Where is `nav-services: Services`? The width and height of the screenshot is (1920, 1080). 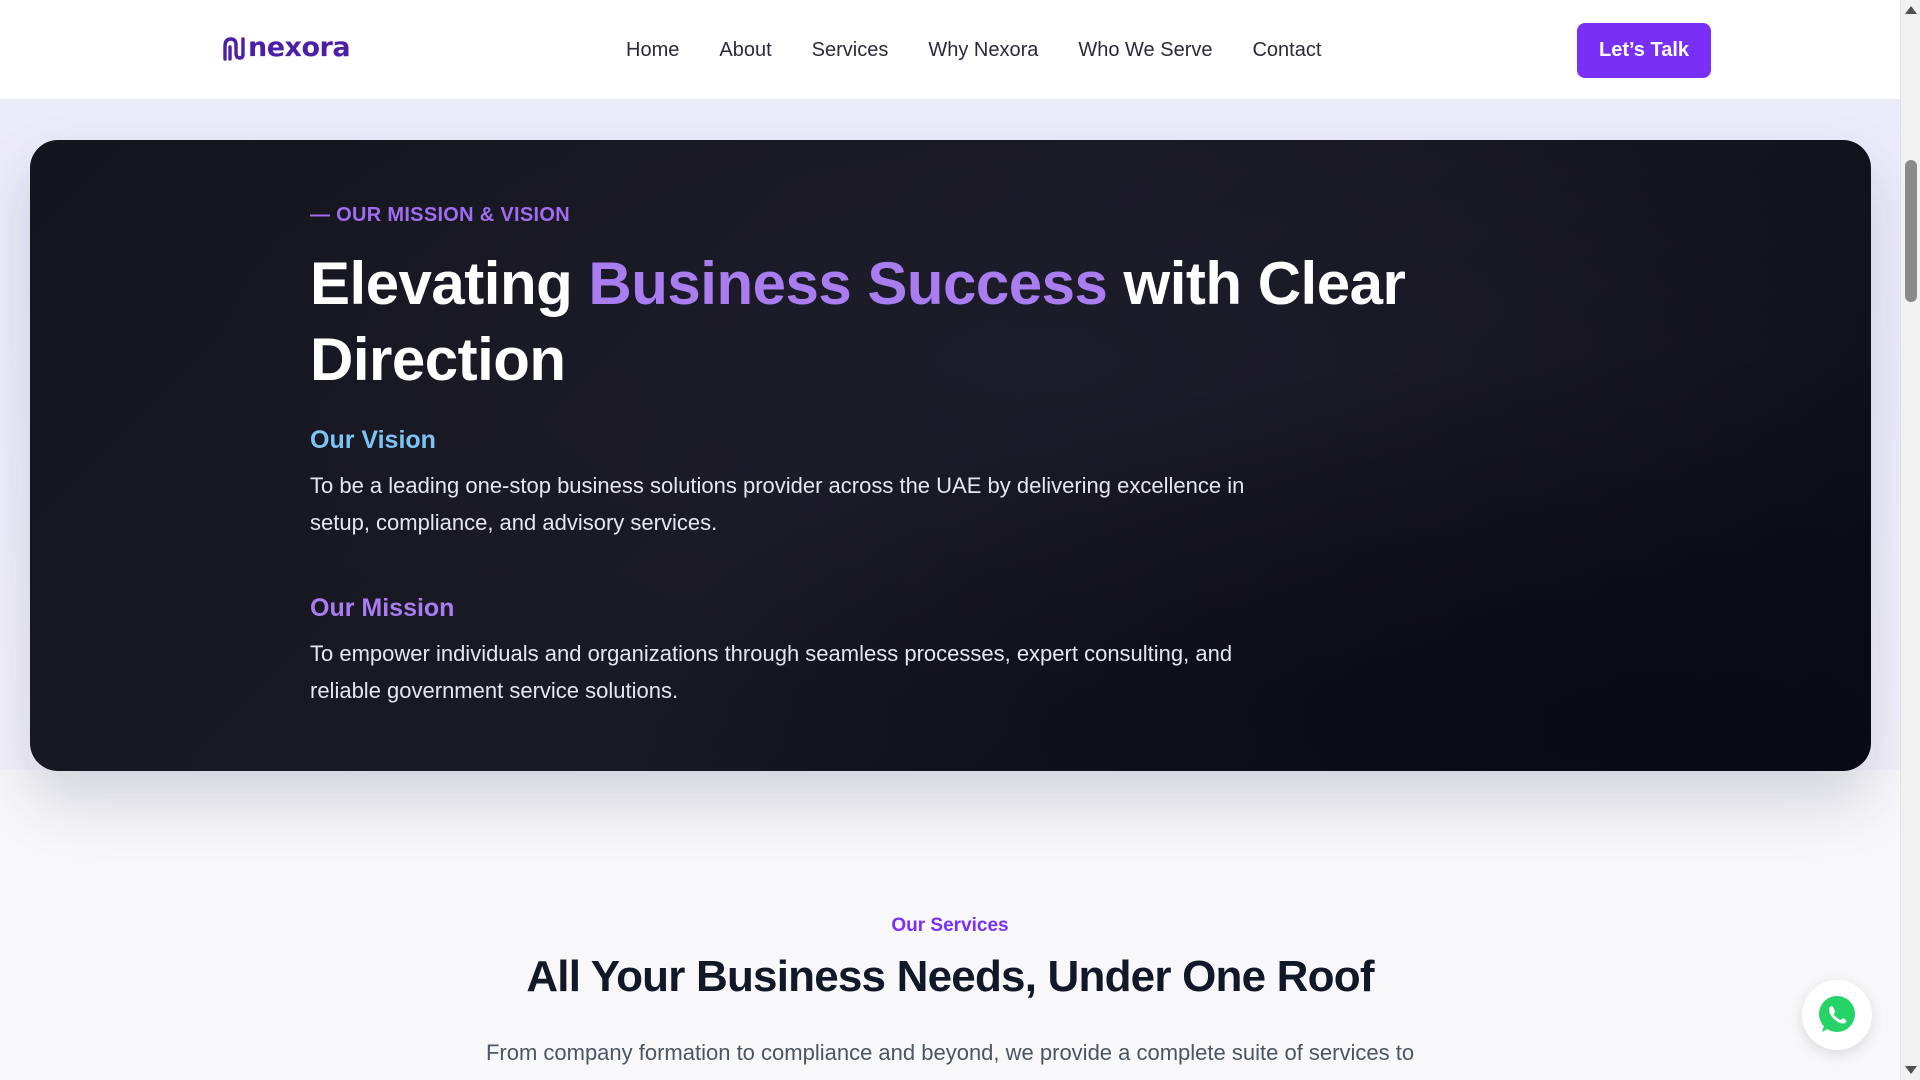
nav-services: Services is located at coordinates (850, 50).